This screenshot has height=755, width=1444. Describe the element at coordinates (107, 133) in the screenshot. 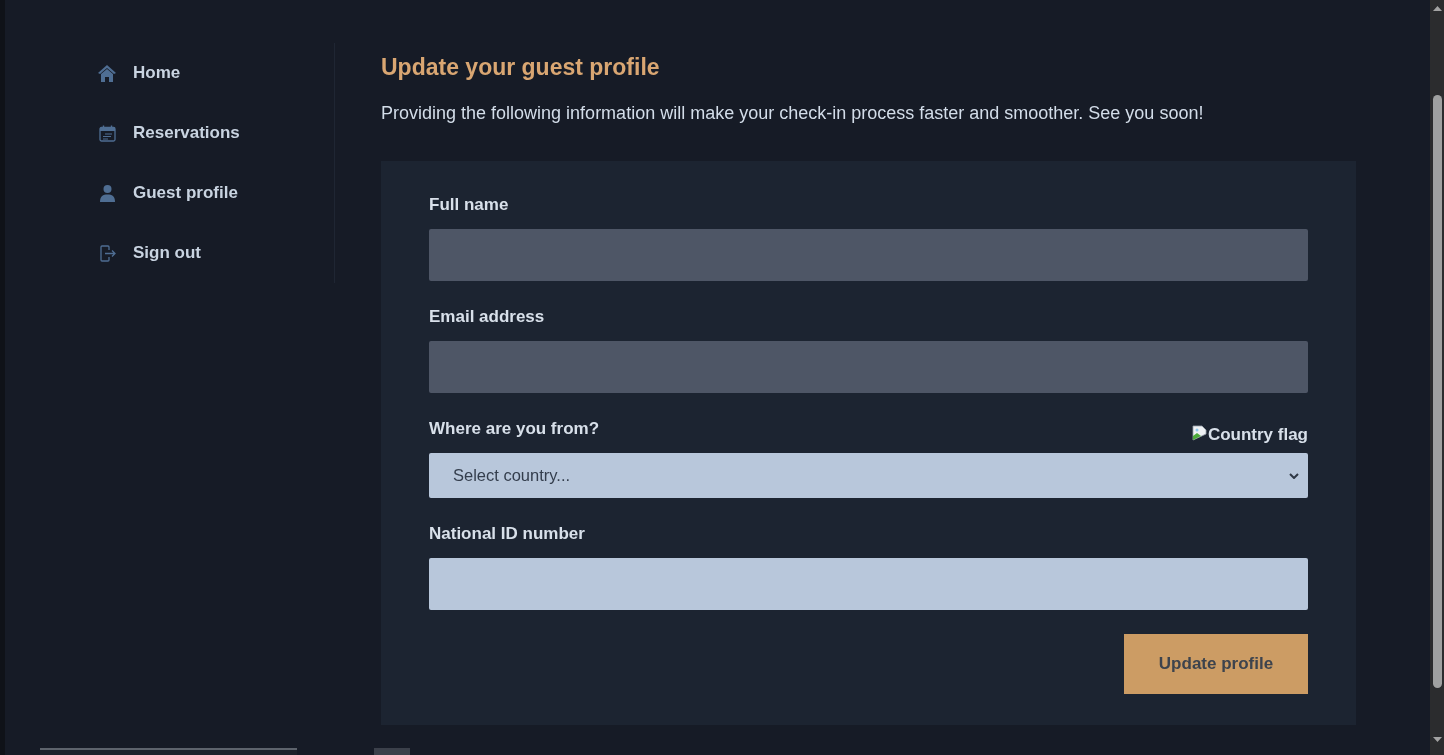

I see `calendar-icon` at that location.